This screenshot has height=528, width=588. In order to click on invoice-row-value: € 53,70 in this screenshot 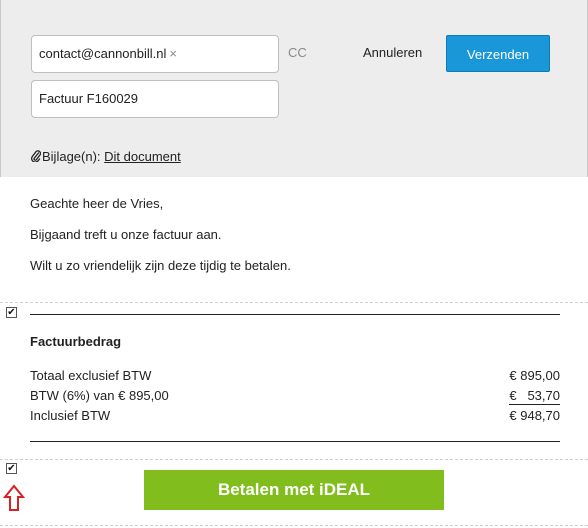, I will do `click(534, 396)`.